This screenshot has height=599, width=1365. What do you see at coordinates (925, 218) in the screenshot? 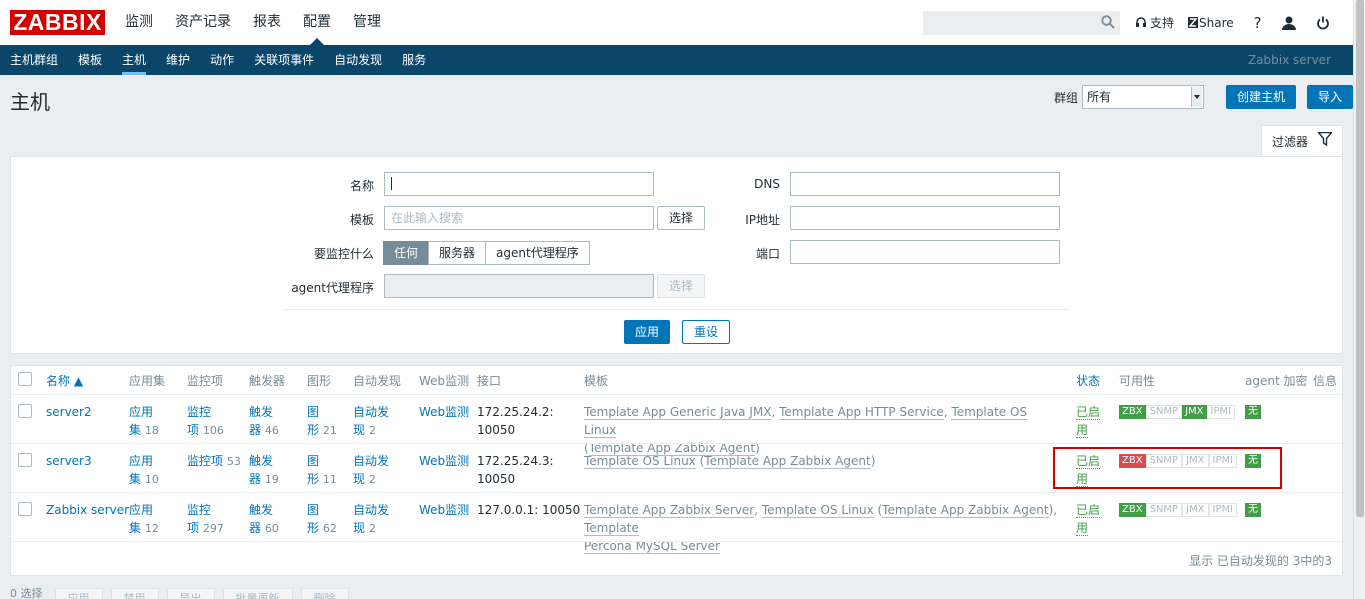
I see `ip-input` at bounding box center [925, 218].